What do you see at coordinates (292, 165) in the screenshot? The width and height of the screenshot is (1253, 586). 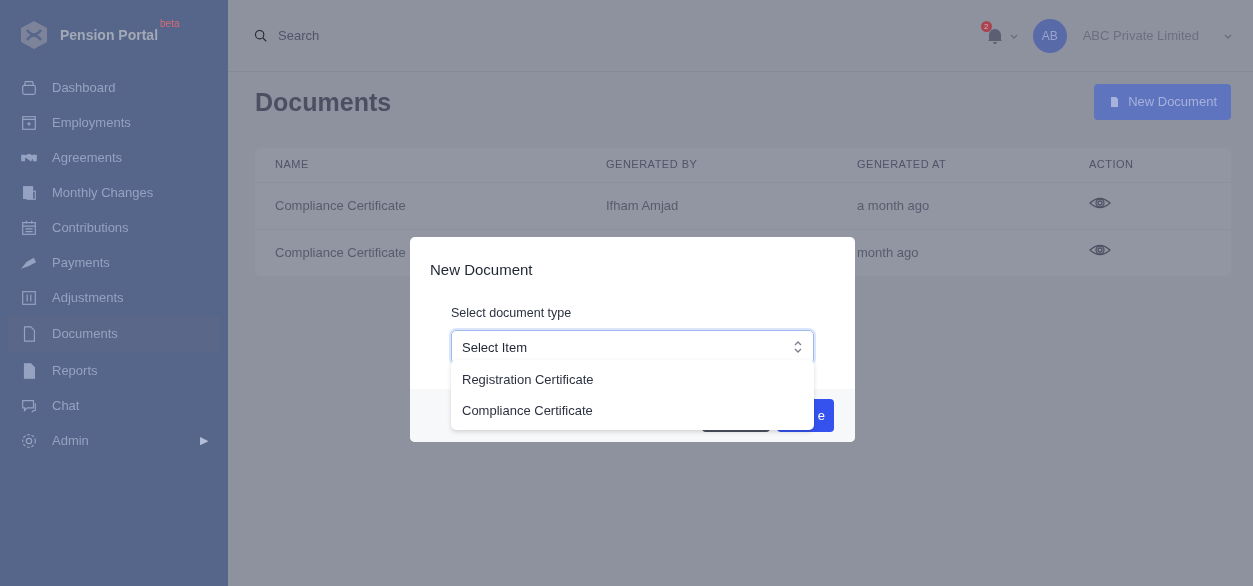 I see `column-header: NAME` at bounding box center [292, 165].